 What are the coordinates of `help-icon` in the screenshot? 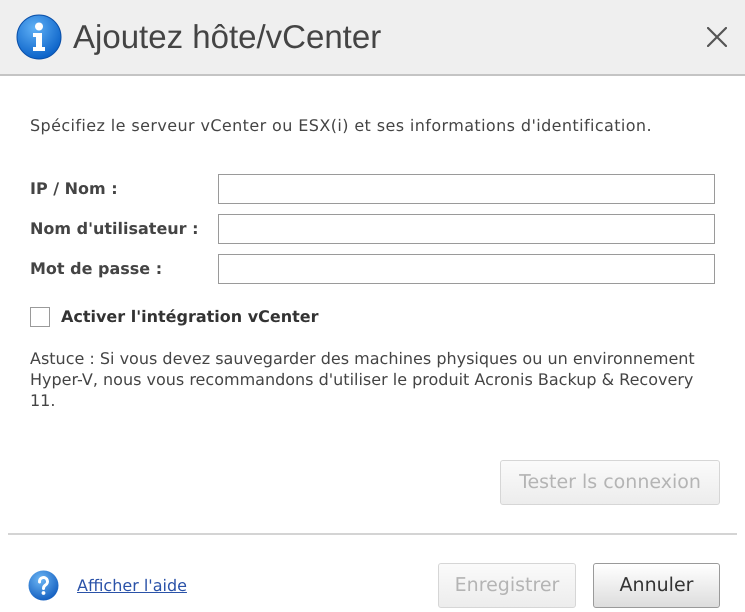 It's located at (43, 585).